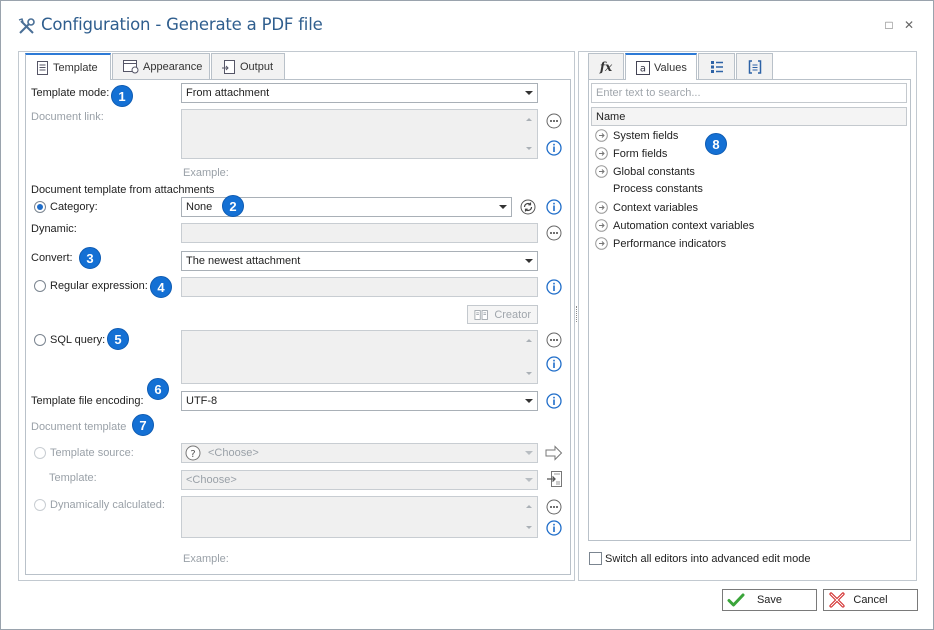 The image size is (934, 630). What do you see at coordinates (233, 206) in the screenshot?
I see `callout-badge-2: 2` at bounding box center [233, 206].